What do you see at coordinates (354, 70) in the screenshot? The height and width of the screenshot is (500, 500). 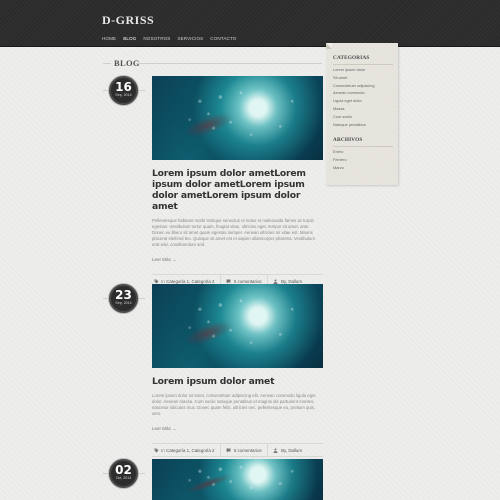 I see `list-item: Lorem ipsum dolor` at bounding box center [354, 70].